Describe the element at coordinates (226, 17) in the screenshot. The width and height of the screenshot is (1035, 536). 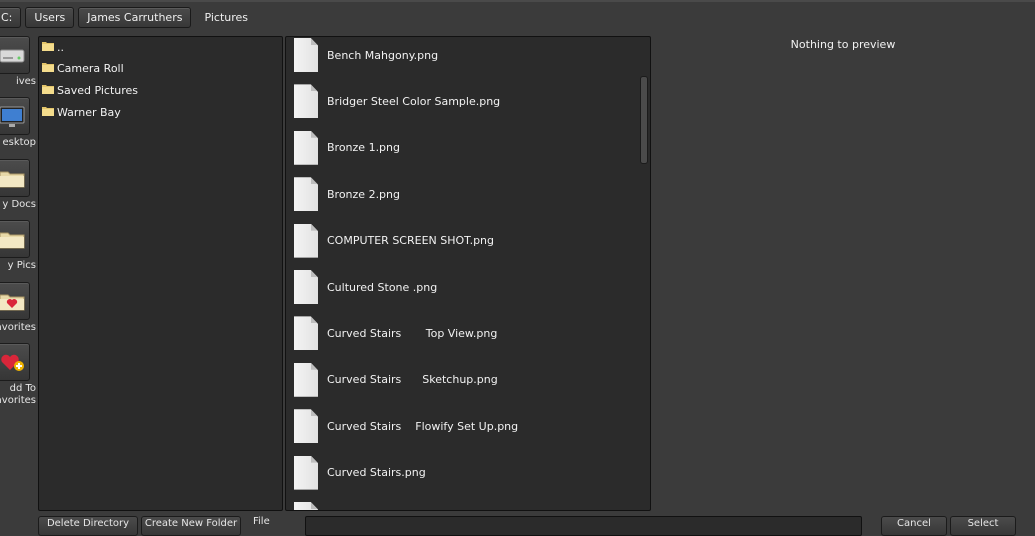
I see `breadcrumb-item: Pictures` at that location.